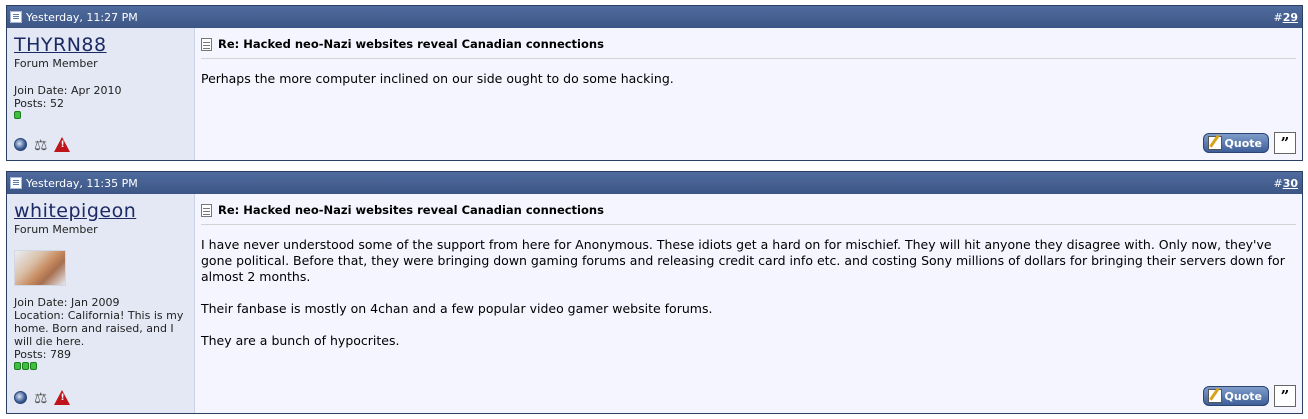 This screenshot has width=1308, height=419. What do you see at coordinates (40, 268) in the screenshot?
I see `avatar` at bounding box center [40, 268].